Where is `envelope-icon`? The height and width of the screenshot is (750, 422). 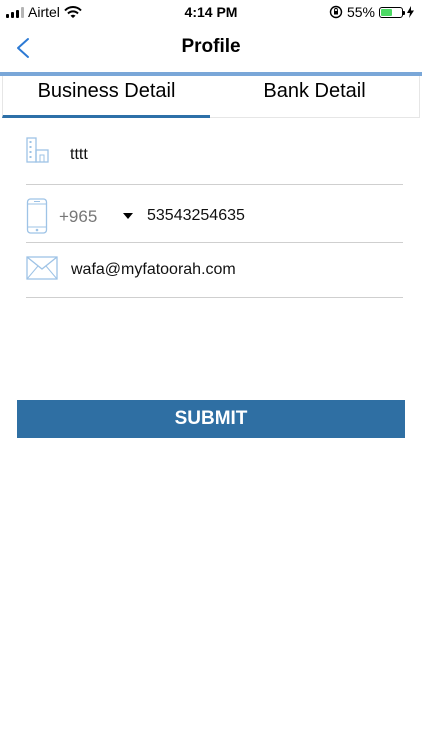
envelope-icon is located at coordinates (42, 268).